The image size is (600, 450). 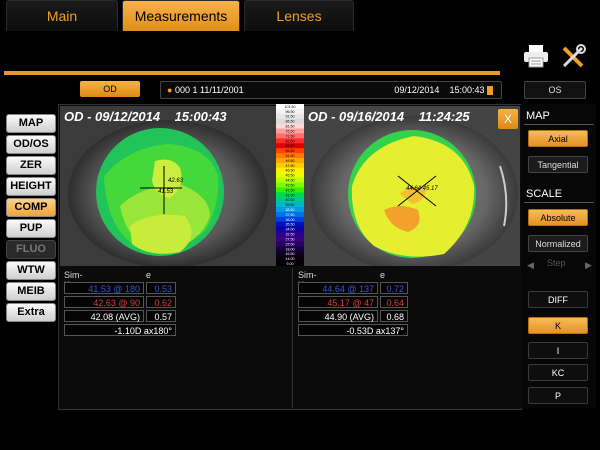 I want to click on tools-icon, so click(x=573, y=57).